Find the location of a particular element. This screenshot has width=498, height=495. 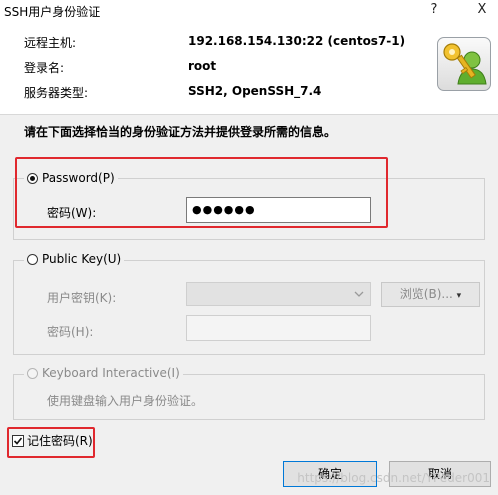

publickey-radio is located at coordinates (32, 259).